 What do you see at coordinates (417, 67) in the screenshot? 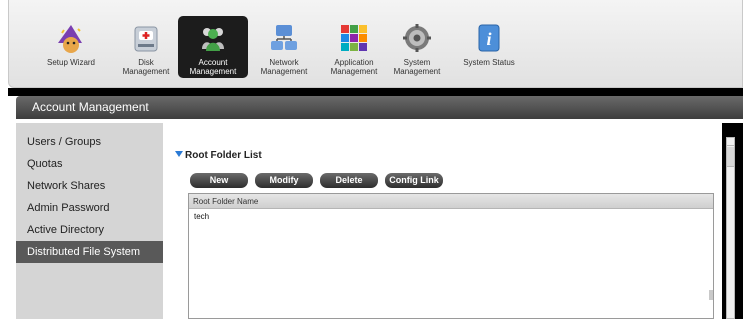
I see `toolbar-label: System Management` at bounding box center [417, 67].